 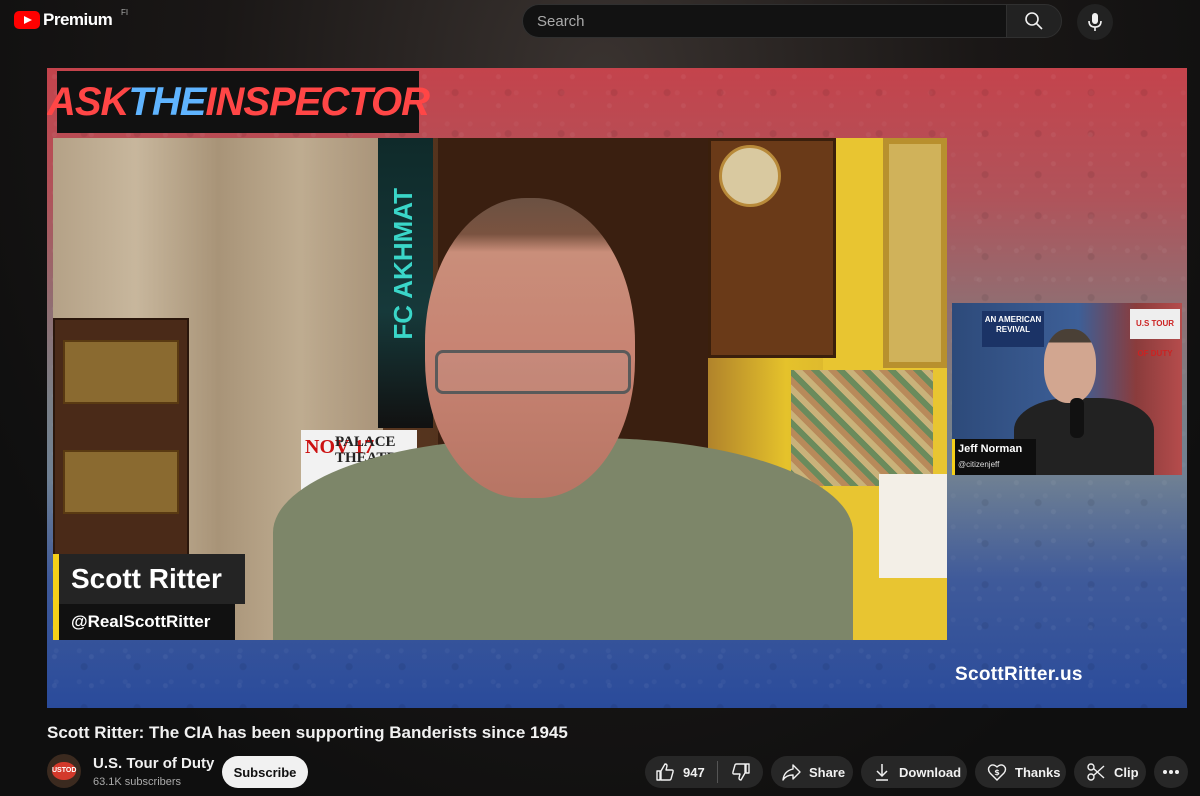 I want to click on show-title-banner: ASK THE INSPECTOR, so click(x=238, y=102).